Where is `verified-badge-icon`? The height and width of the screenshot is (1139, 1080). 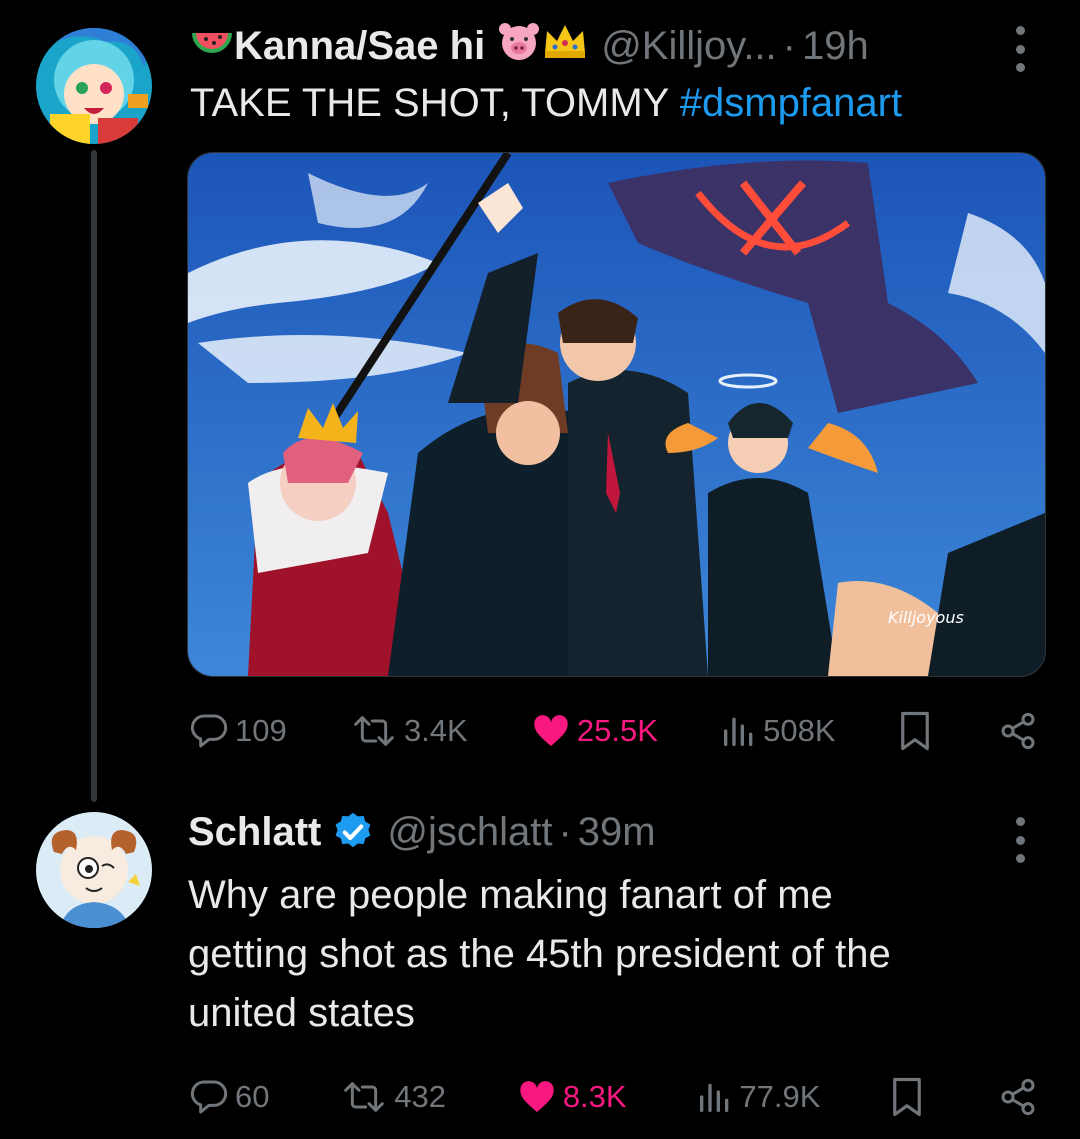
verified-badge-icon is located at coordinates (353, 830).